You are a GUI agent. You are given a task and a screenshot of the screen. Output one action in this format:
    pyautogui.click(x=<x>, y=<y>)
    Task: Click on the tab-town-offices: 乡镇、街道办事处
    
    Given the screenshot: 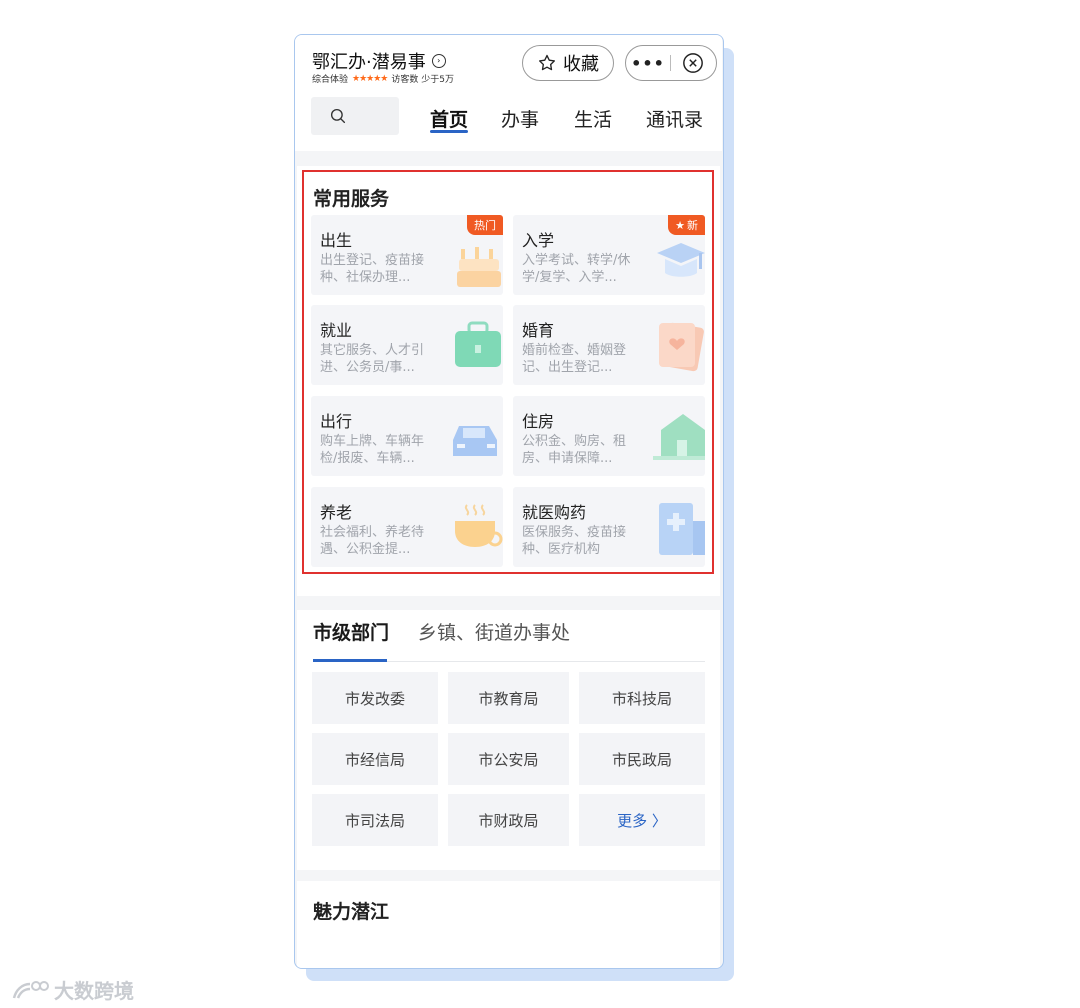 What is the action you would take?
    pyautogui.click(x=494, y=631)
    